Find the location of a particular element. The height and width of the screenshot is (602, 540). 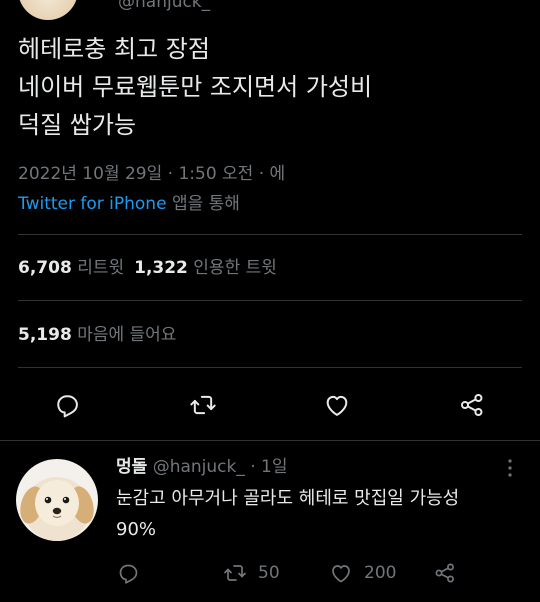

likes-label: 마음에 들어요 is located at coordinates (127, 335).